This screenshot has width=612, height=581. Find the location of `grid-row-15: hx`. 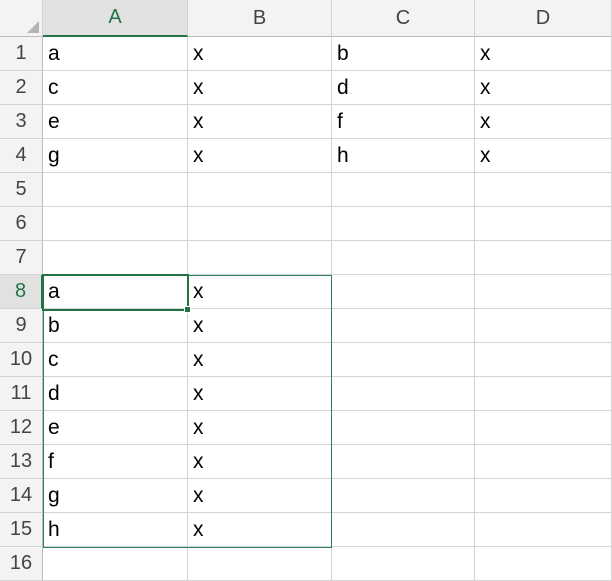

grid-row-15: hx is located at coordinates (327, 530).